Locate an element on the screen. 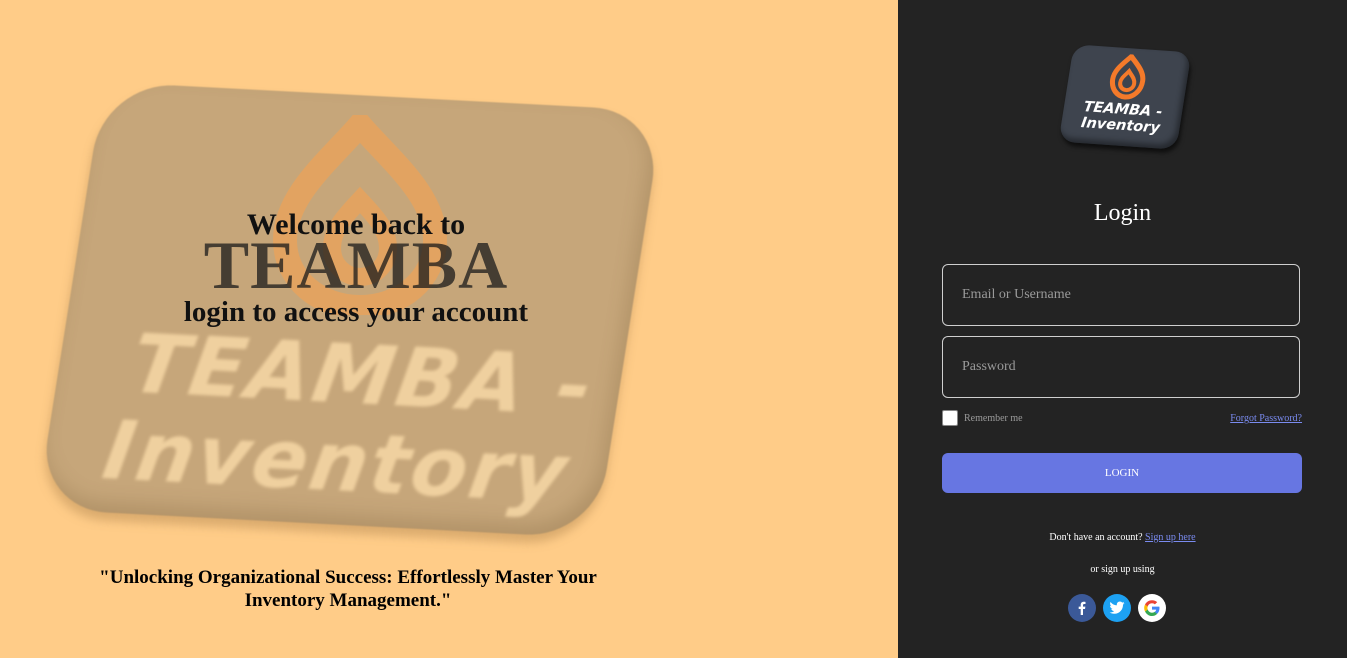 Image resolution: width=1347 pixels, height=658 pixels. social-login-buttons is located at coordinates (1117, 608).